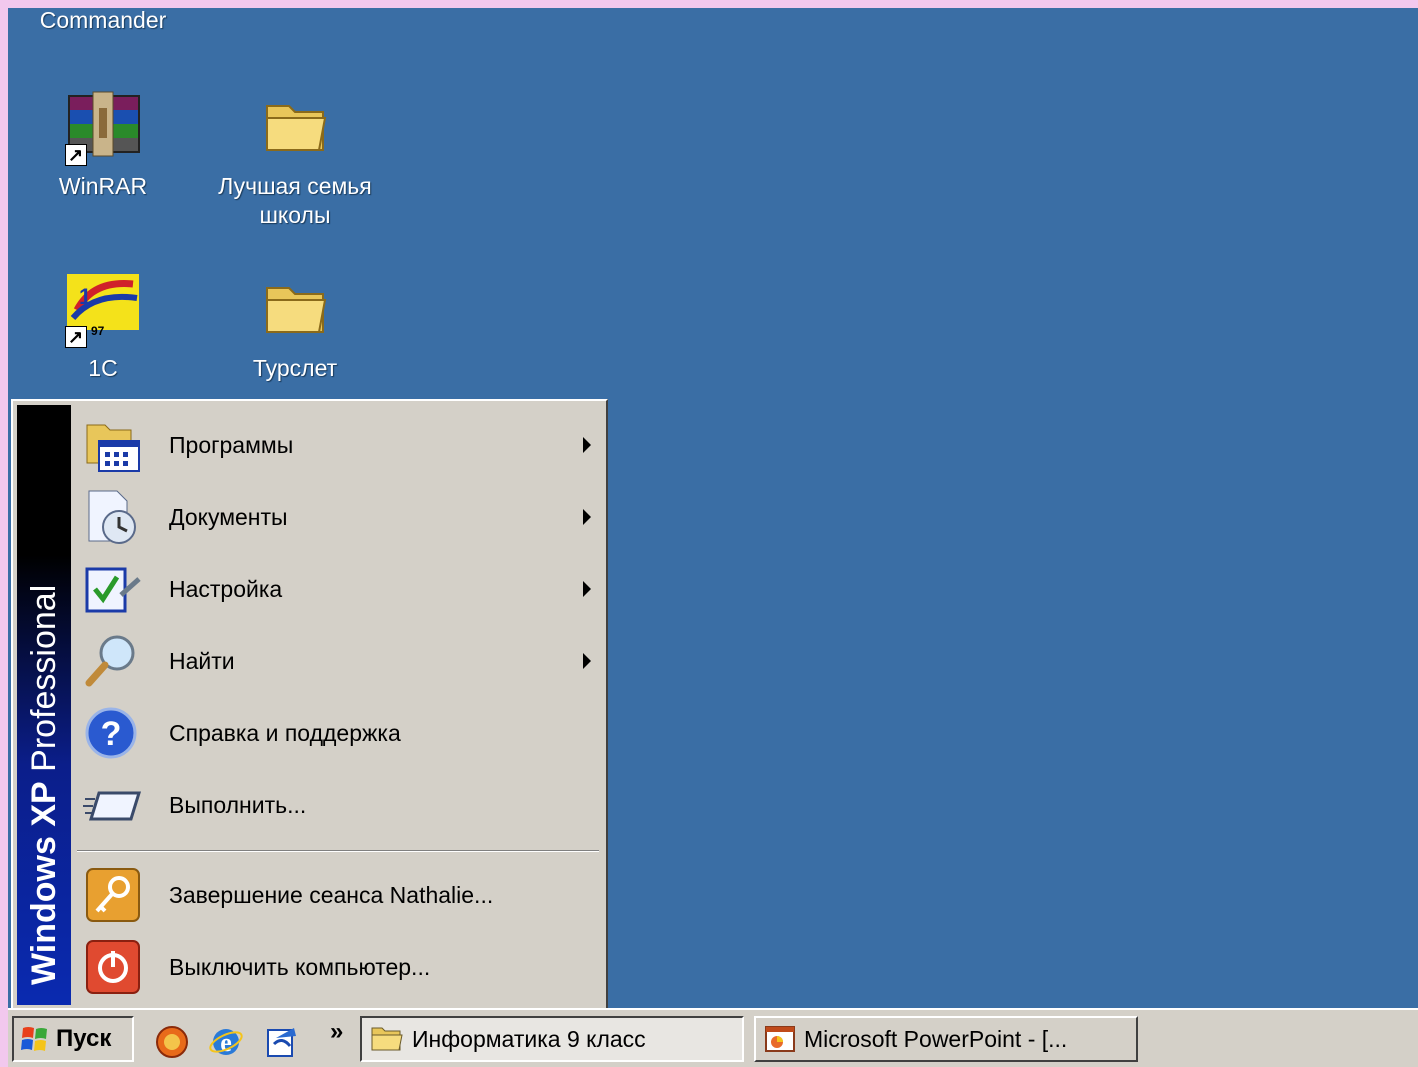 Image resolution: width=1418 pixels, height=1067 pixels. I want to click on menu-item-documents: Документы, so click(337, 517).